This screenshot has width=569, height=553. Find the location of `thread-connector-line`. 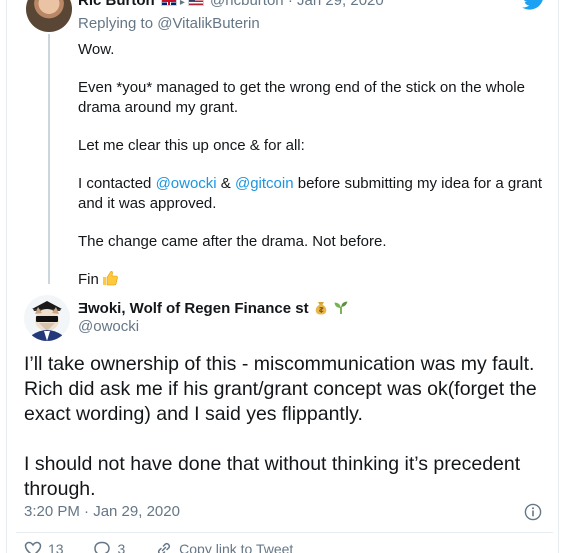

thread-connector-line is located at coordinates (49, 159).